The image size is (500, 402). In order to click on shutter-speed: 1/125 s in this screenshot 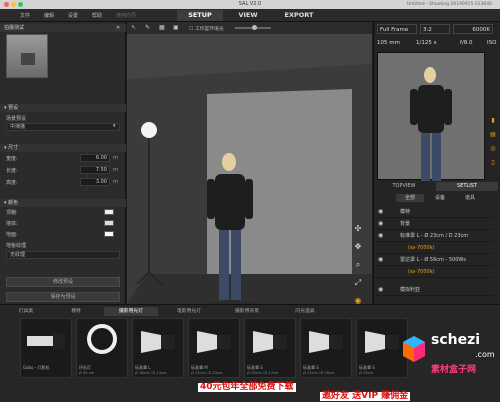, I will do `click(436, 43)`.